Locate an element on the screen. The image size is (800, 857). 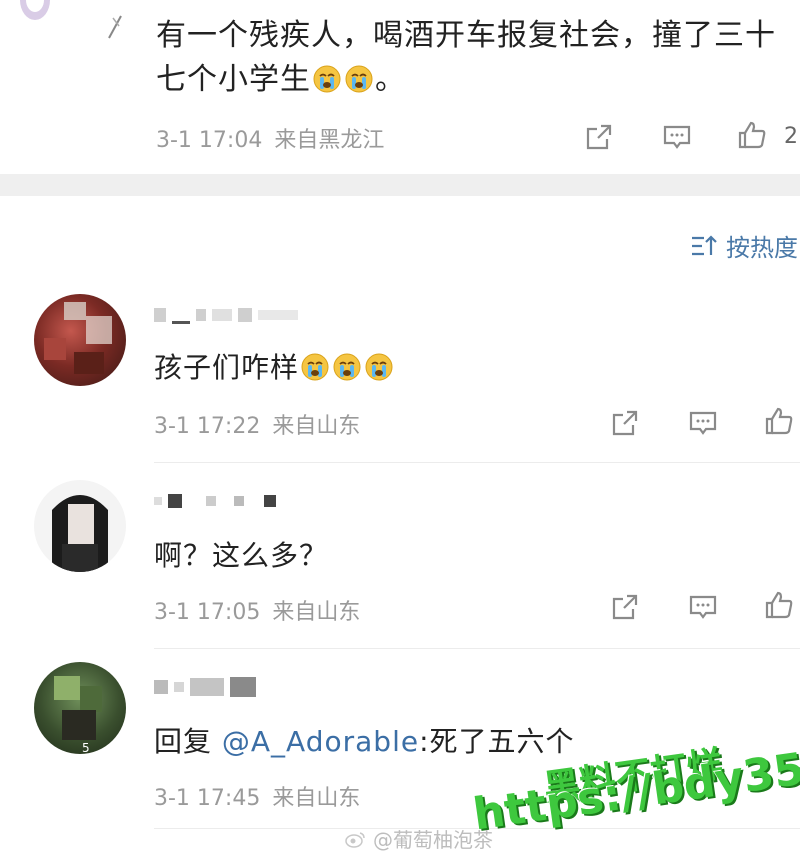
comment-meta: 3-1 17:05 来自山东 is located at coordinates (257, 610).